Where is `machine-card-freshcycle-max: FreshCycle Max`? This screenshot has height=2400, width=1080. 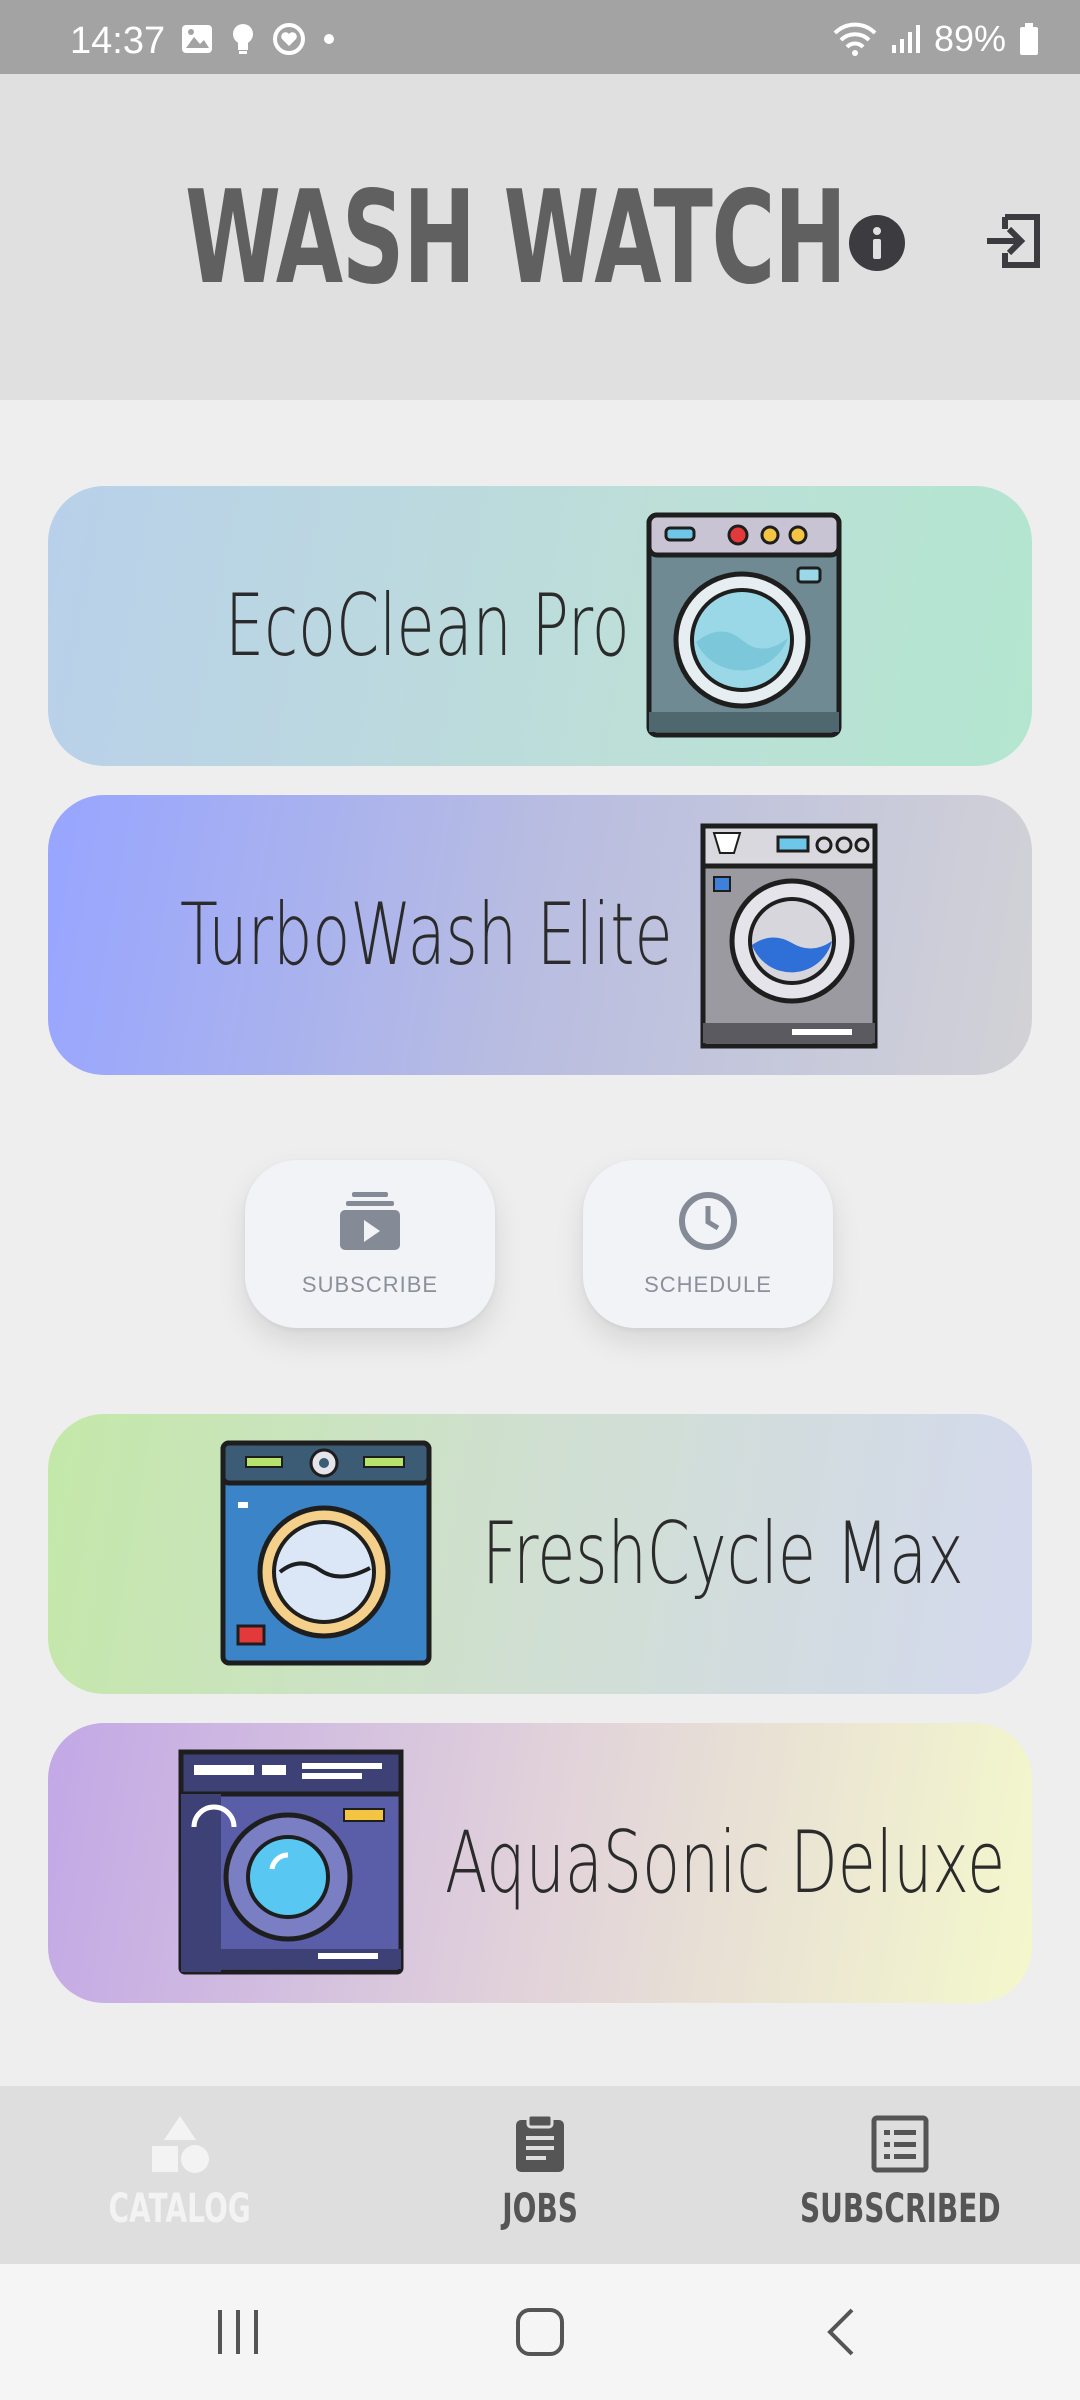 machine-card-freshcycle-max: FreshCycle Max is located at coordinates (540, 1554).